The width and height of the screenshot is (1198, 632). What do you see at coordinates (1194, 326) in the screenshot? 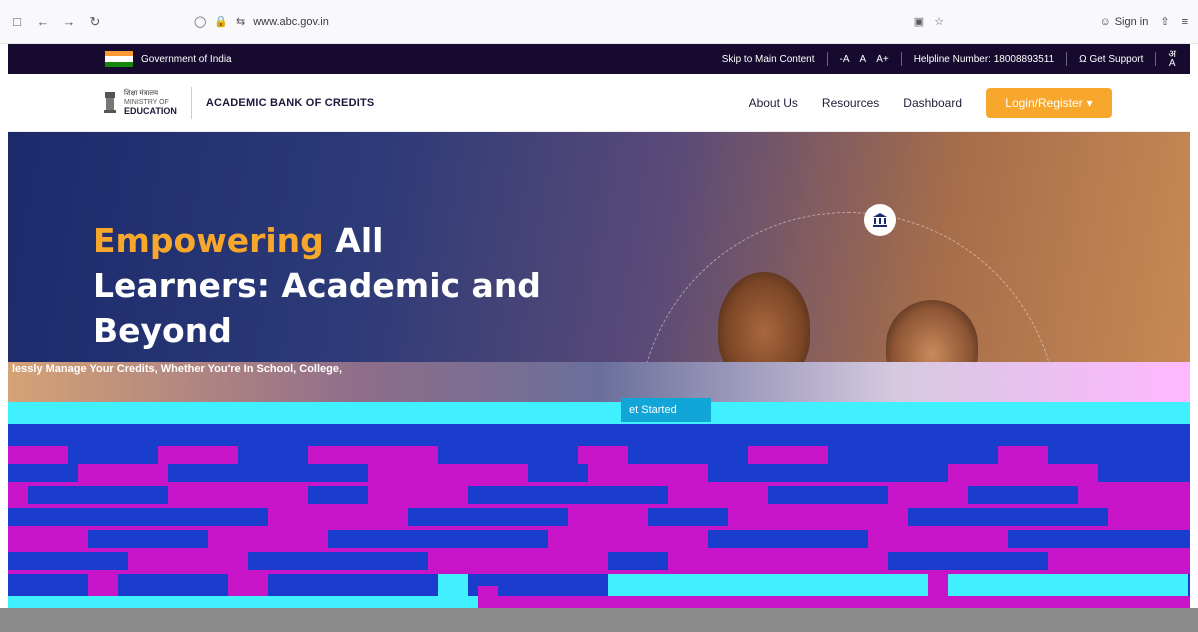
I see `right-gutter` at bounding box center [1194, 326].